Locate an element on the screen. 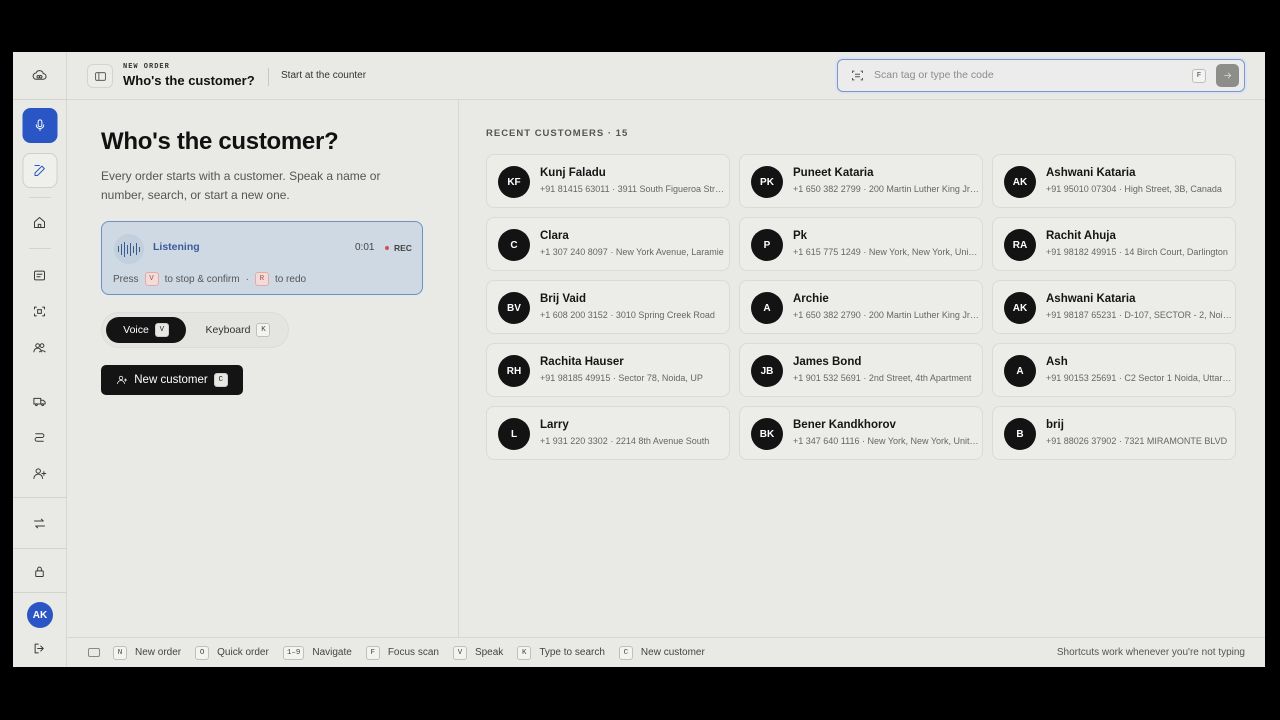  lock-button is located at coordinates (40, 571).